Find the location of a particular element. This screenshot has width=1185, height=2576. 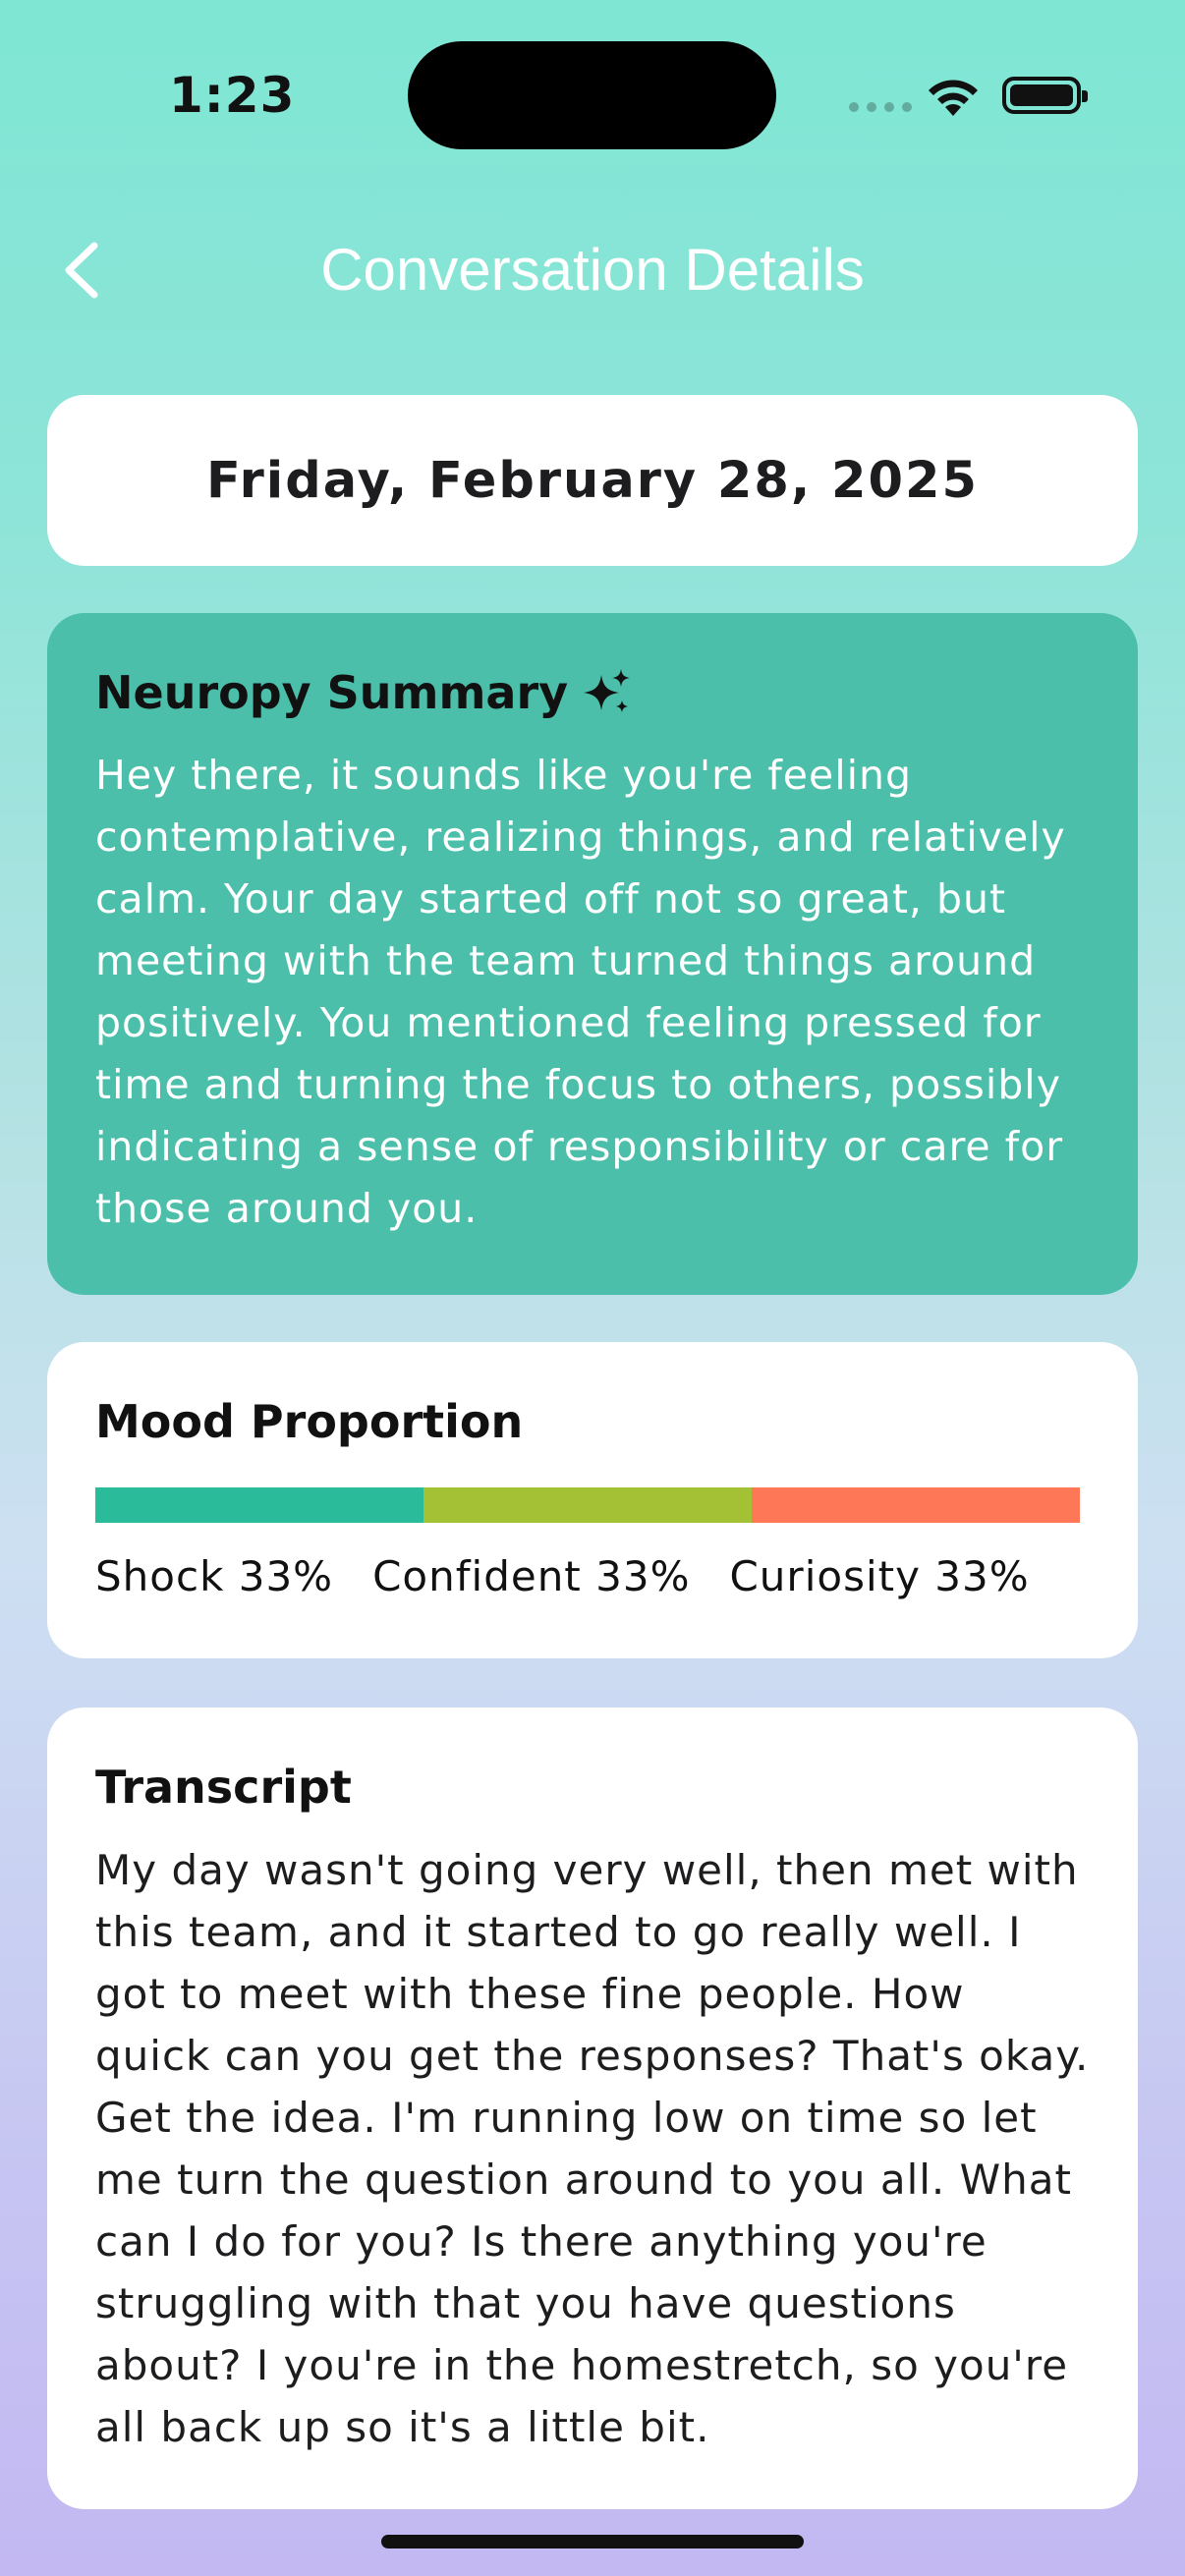

battery-icon is located at coordinates (1045, 95).